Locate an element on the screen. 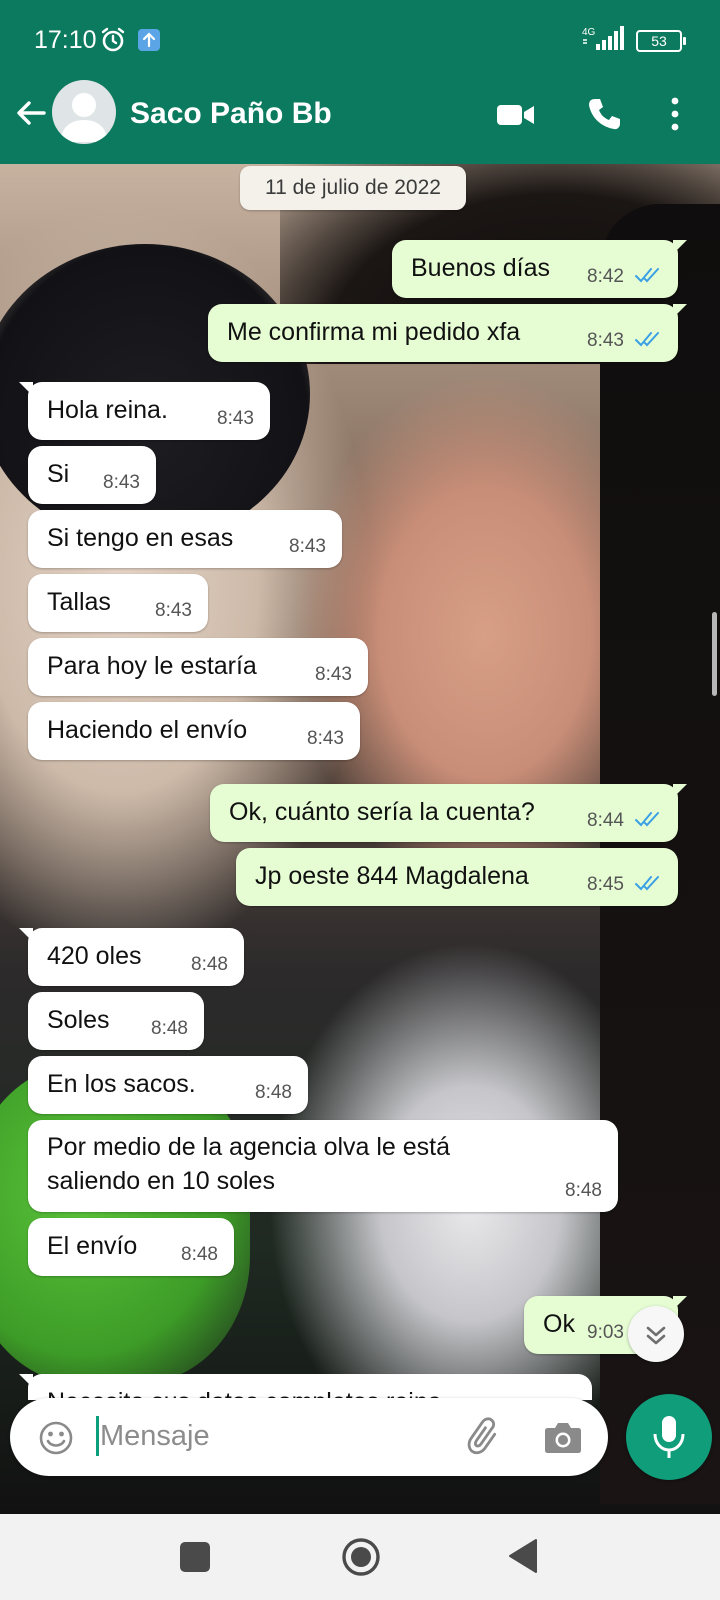  message-bubble: Me confirma mi pedido xfa 8:43 is located at coordinates (447, 333).